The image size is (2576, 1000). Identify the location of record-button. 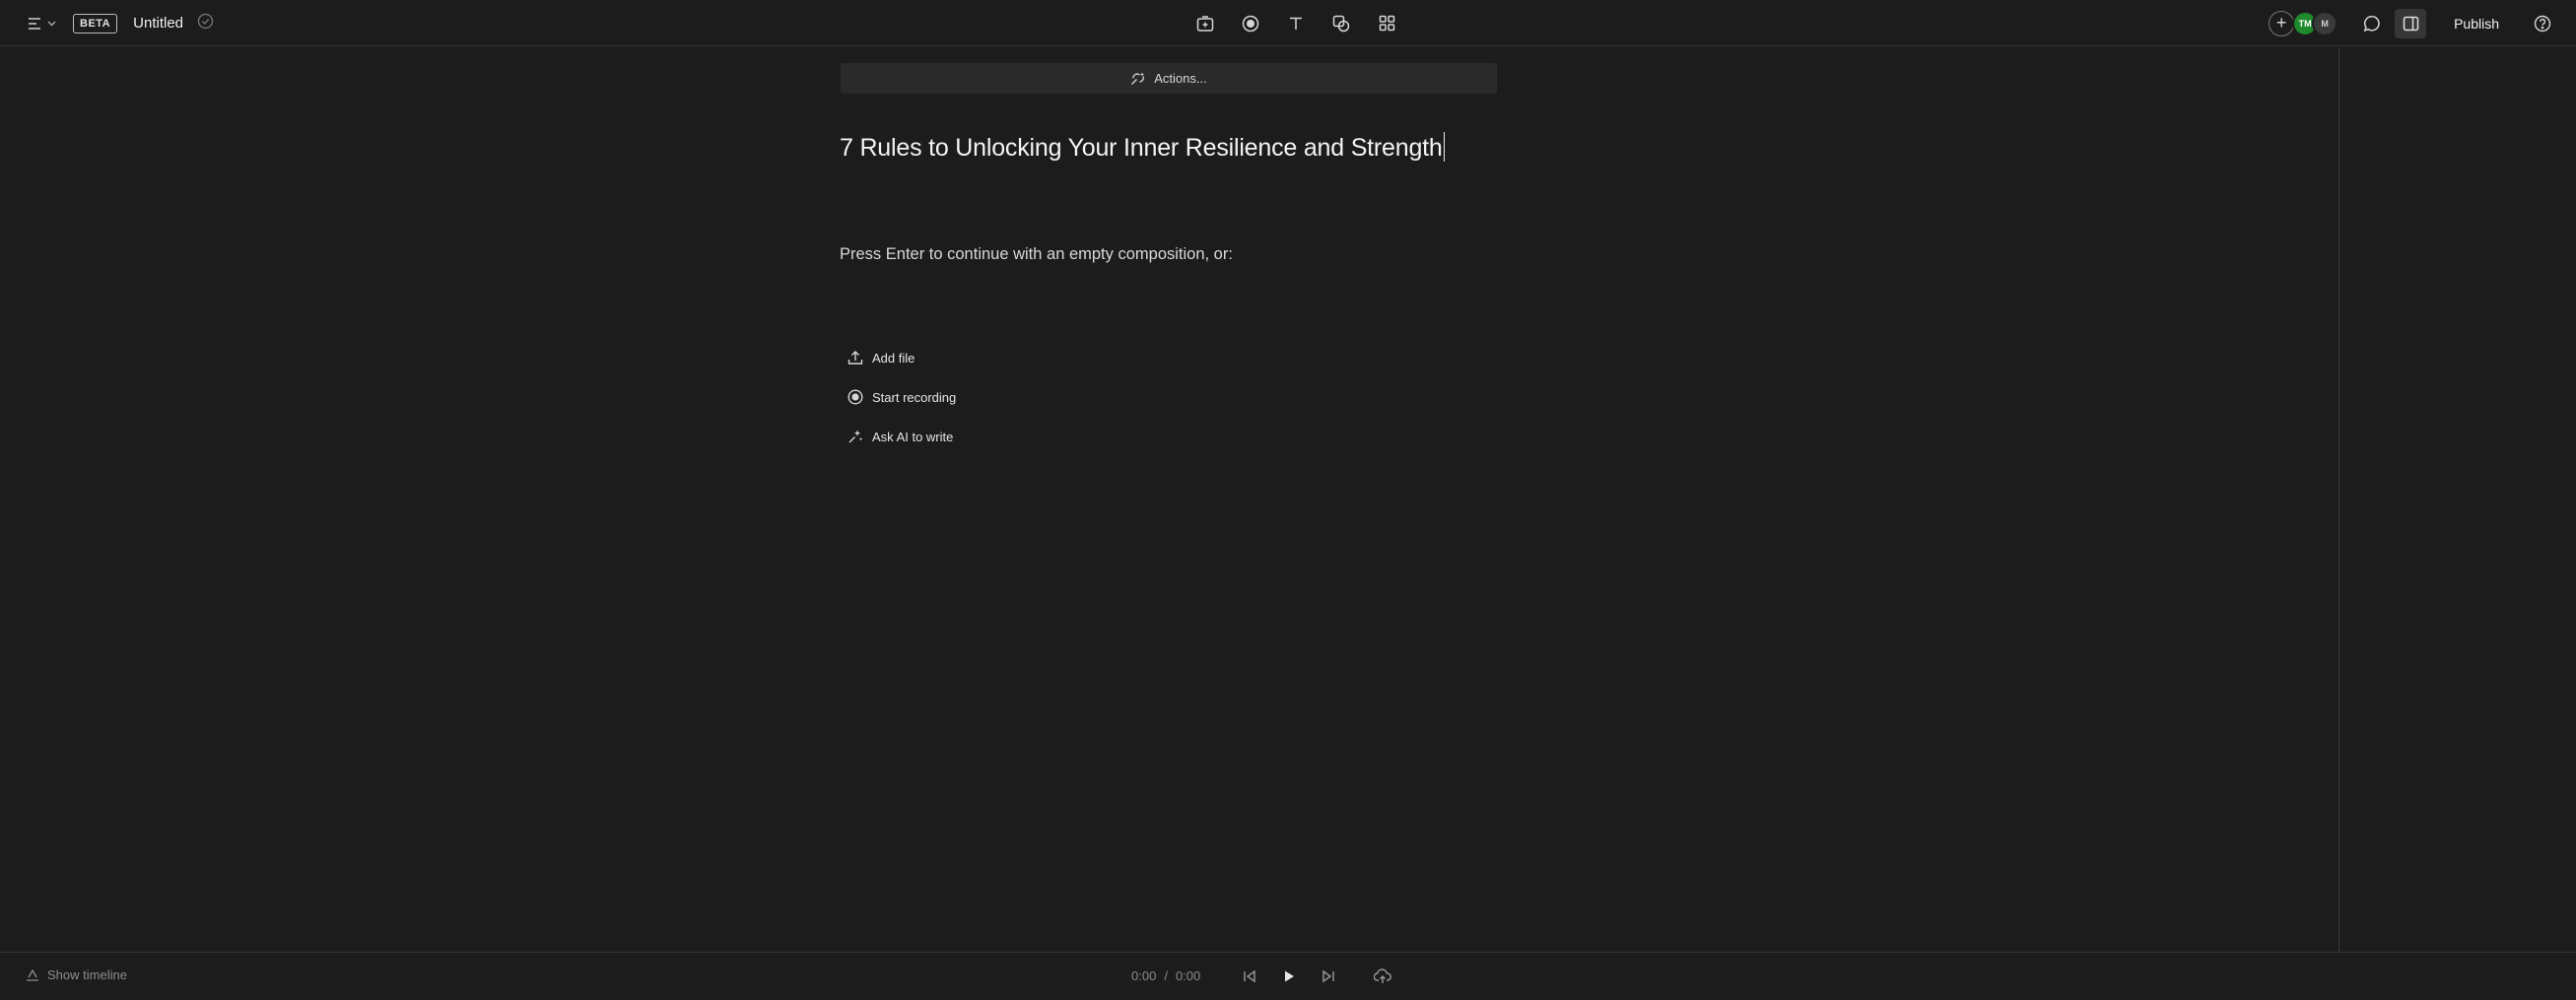
(1250, 23).